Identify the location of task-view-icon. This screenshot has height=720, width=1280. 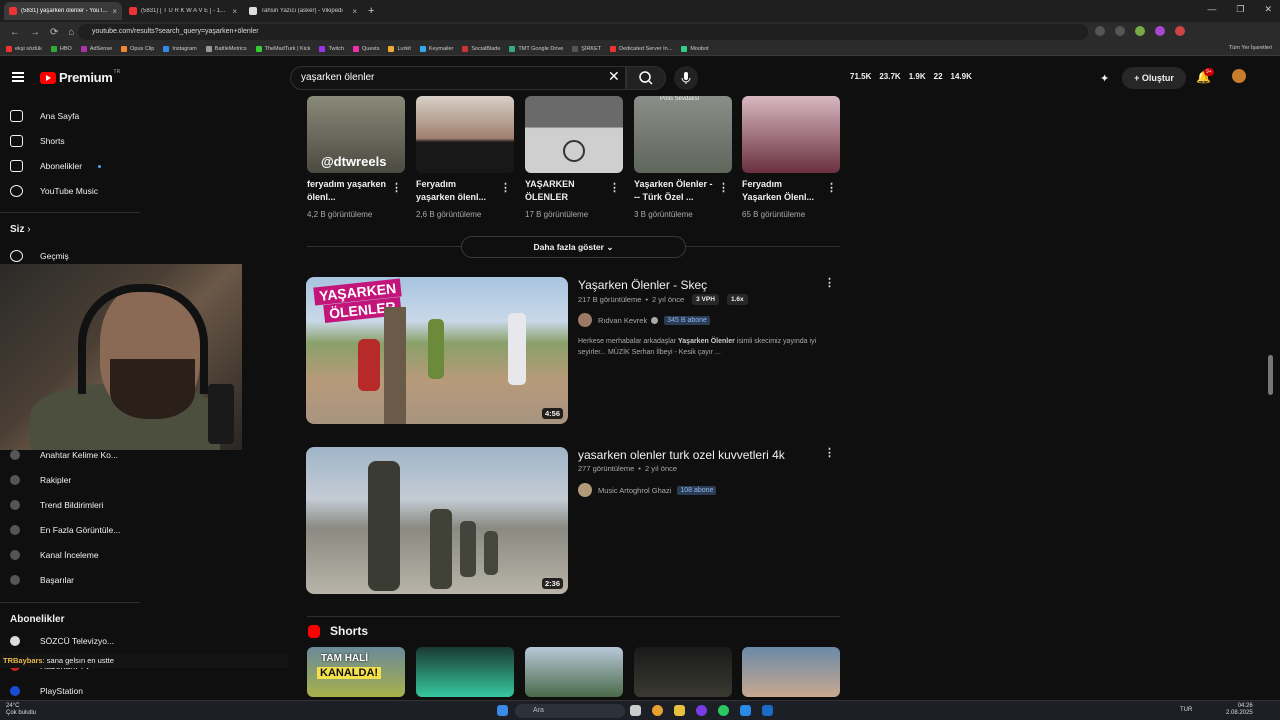
(635, 710).